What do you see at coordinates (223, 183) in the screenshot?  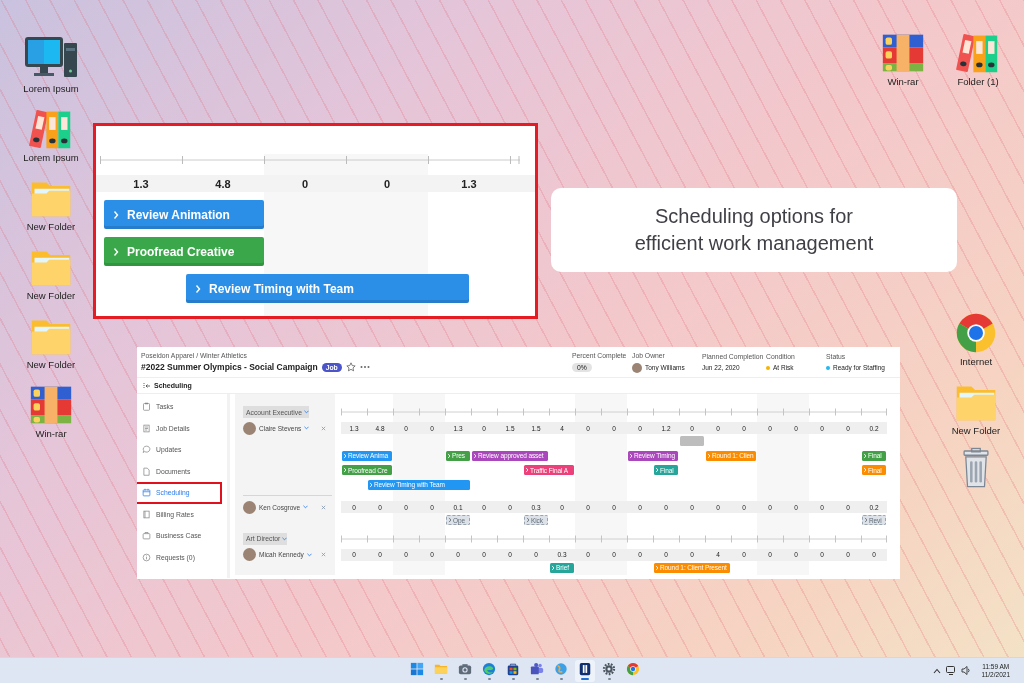 I see `hours-value: 4.8` at bounding box center [223, 183].